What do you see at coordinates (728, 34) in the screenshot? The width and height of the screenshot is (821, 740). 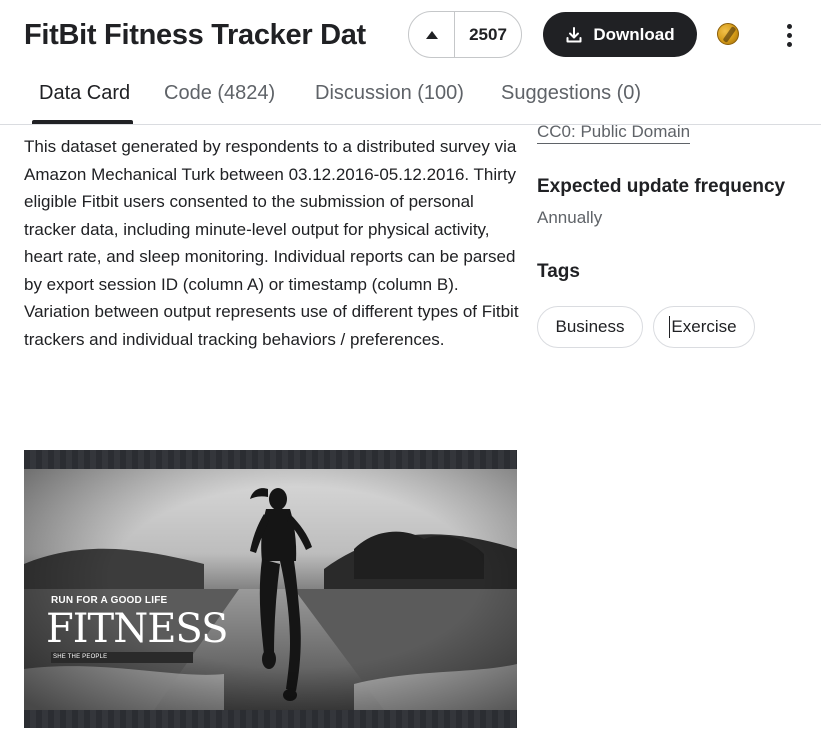 I see `gold-medal-icon` at bounding box center [728, 34].